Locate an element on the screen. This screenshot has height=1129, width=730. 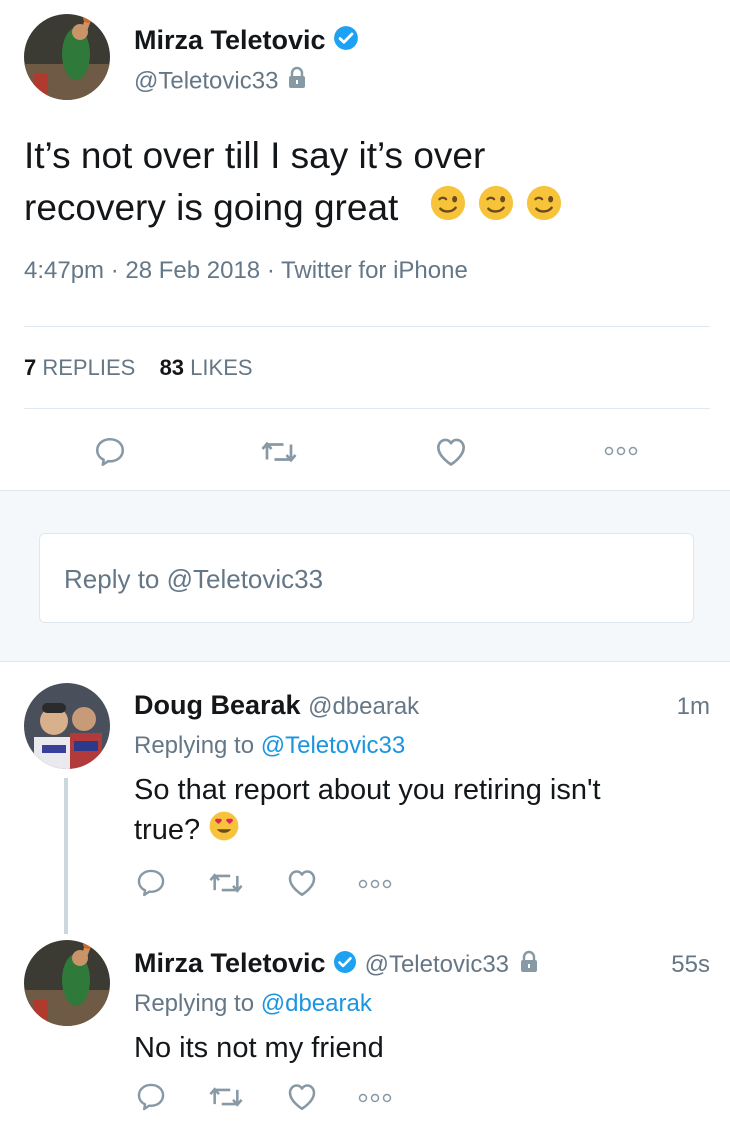
tweet-text-line-1: So that report about you retiring isn't is located at coordinates (367, 790).